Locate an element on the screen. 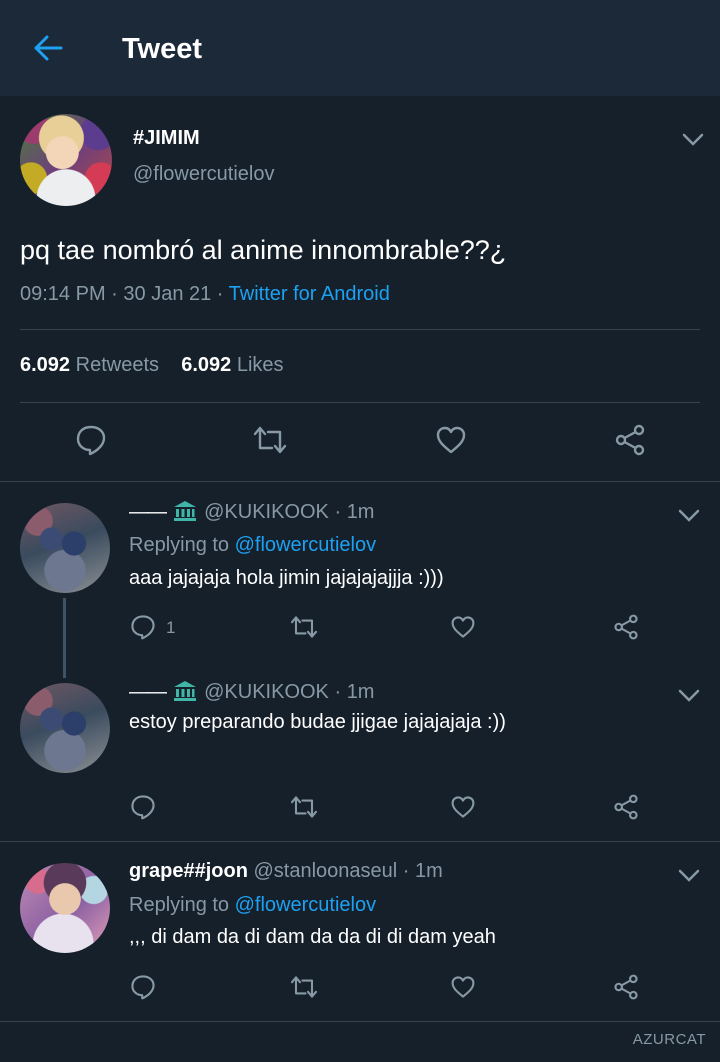 This screenshot has width=720, height=1062. likes-label: Likes is located at coordinates (260, 365).